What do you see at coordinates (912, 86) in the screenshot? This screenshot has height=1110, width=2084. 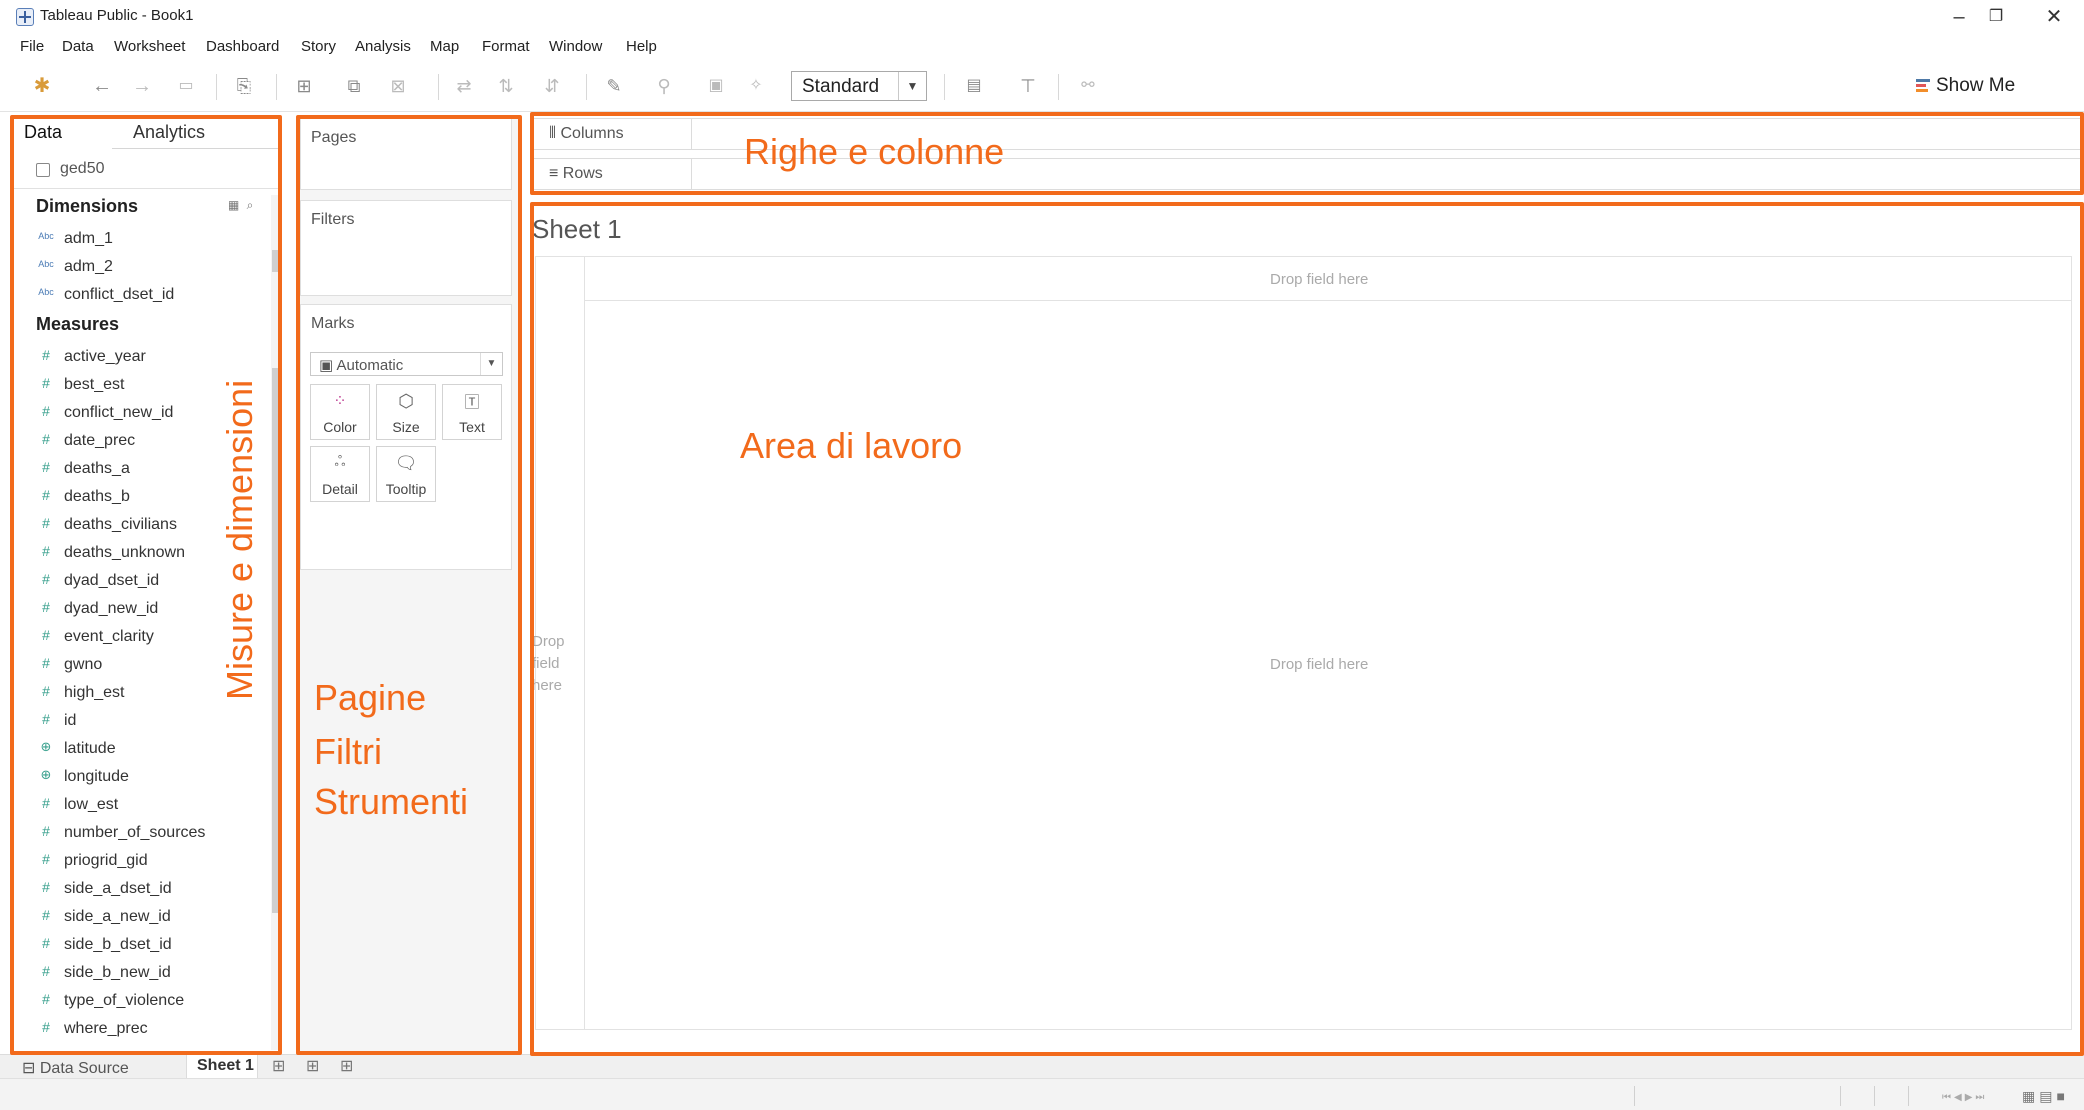 I see `chevron-down-icon: ▼` at bounding box center [912, 86].